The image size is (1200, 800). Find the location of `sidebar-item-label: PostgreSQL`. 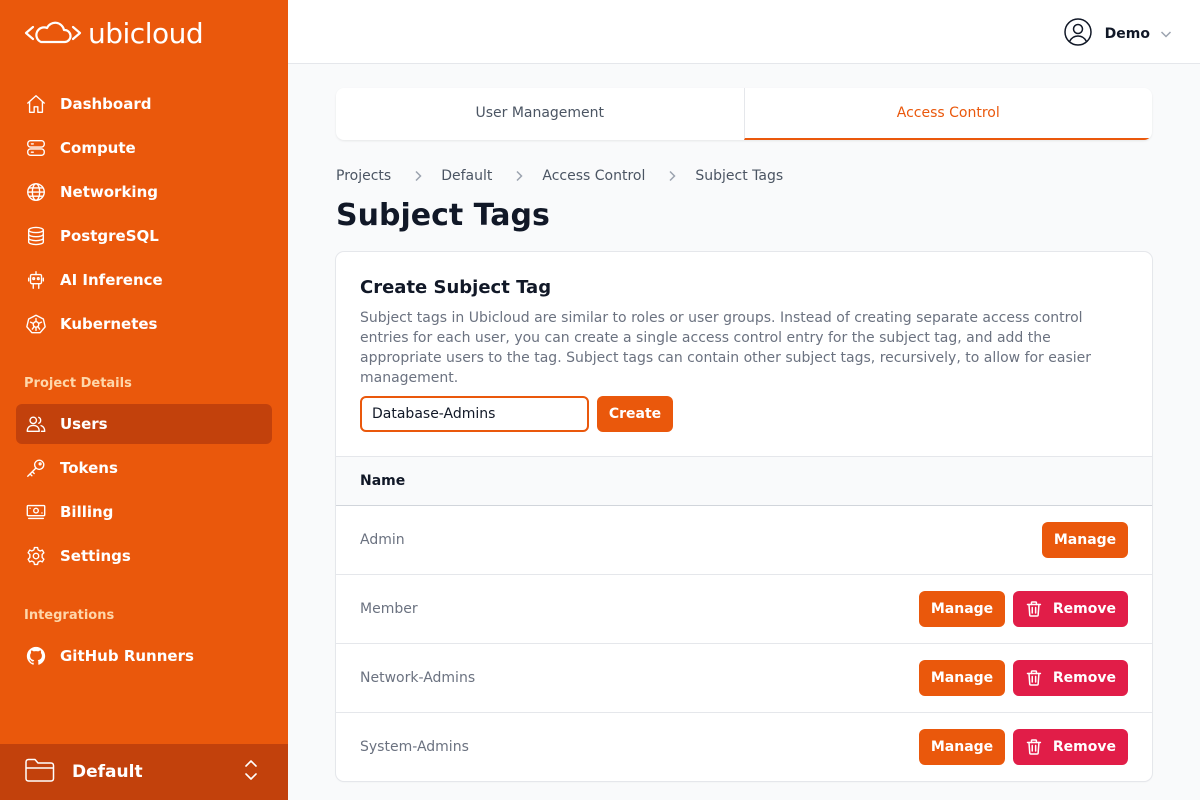

sidebar-item-label: PostgreSQL is located at coordinates (109, 236).